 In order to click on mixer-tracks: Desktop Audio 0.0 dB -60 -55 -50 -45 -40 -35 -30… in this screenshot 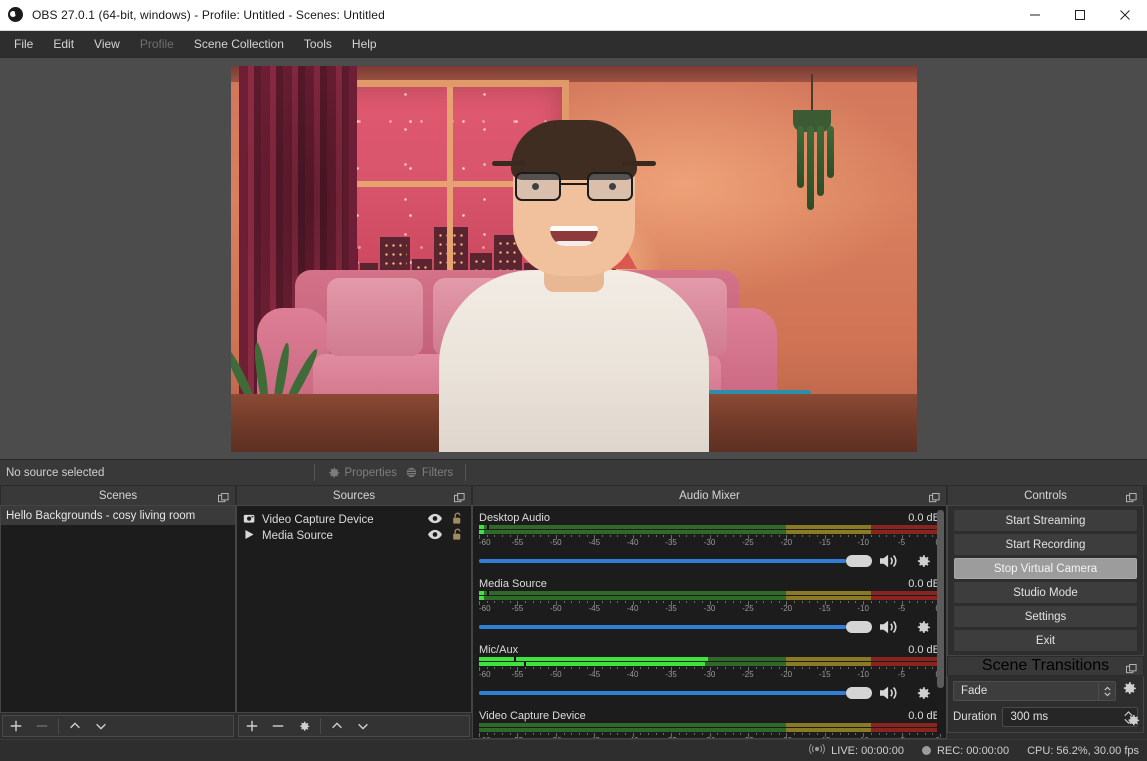, I will do `click(709, 622)`.